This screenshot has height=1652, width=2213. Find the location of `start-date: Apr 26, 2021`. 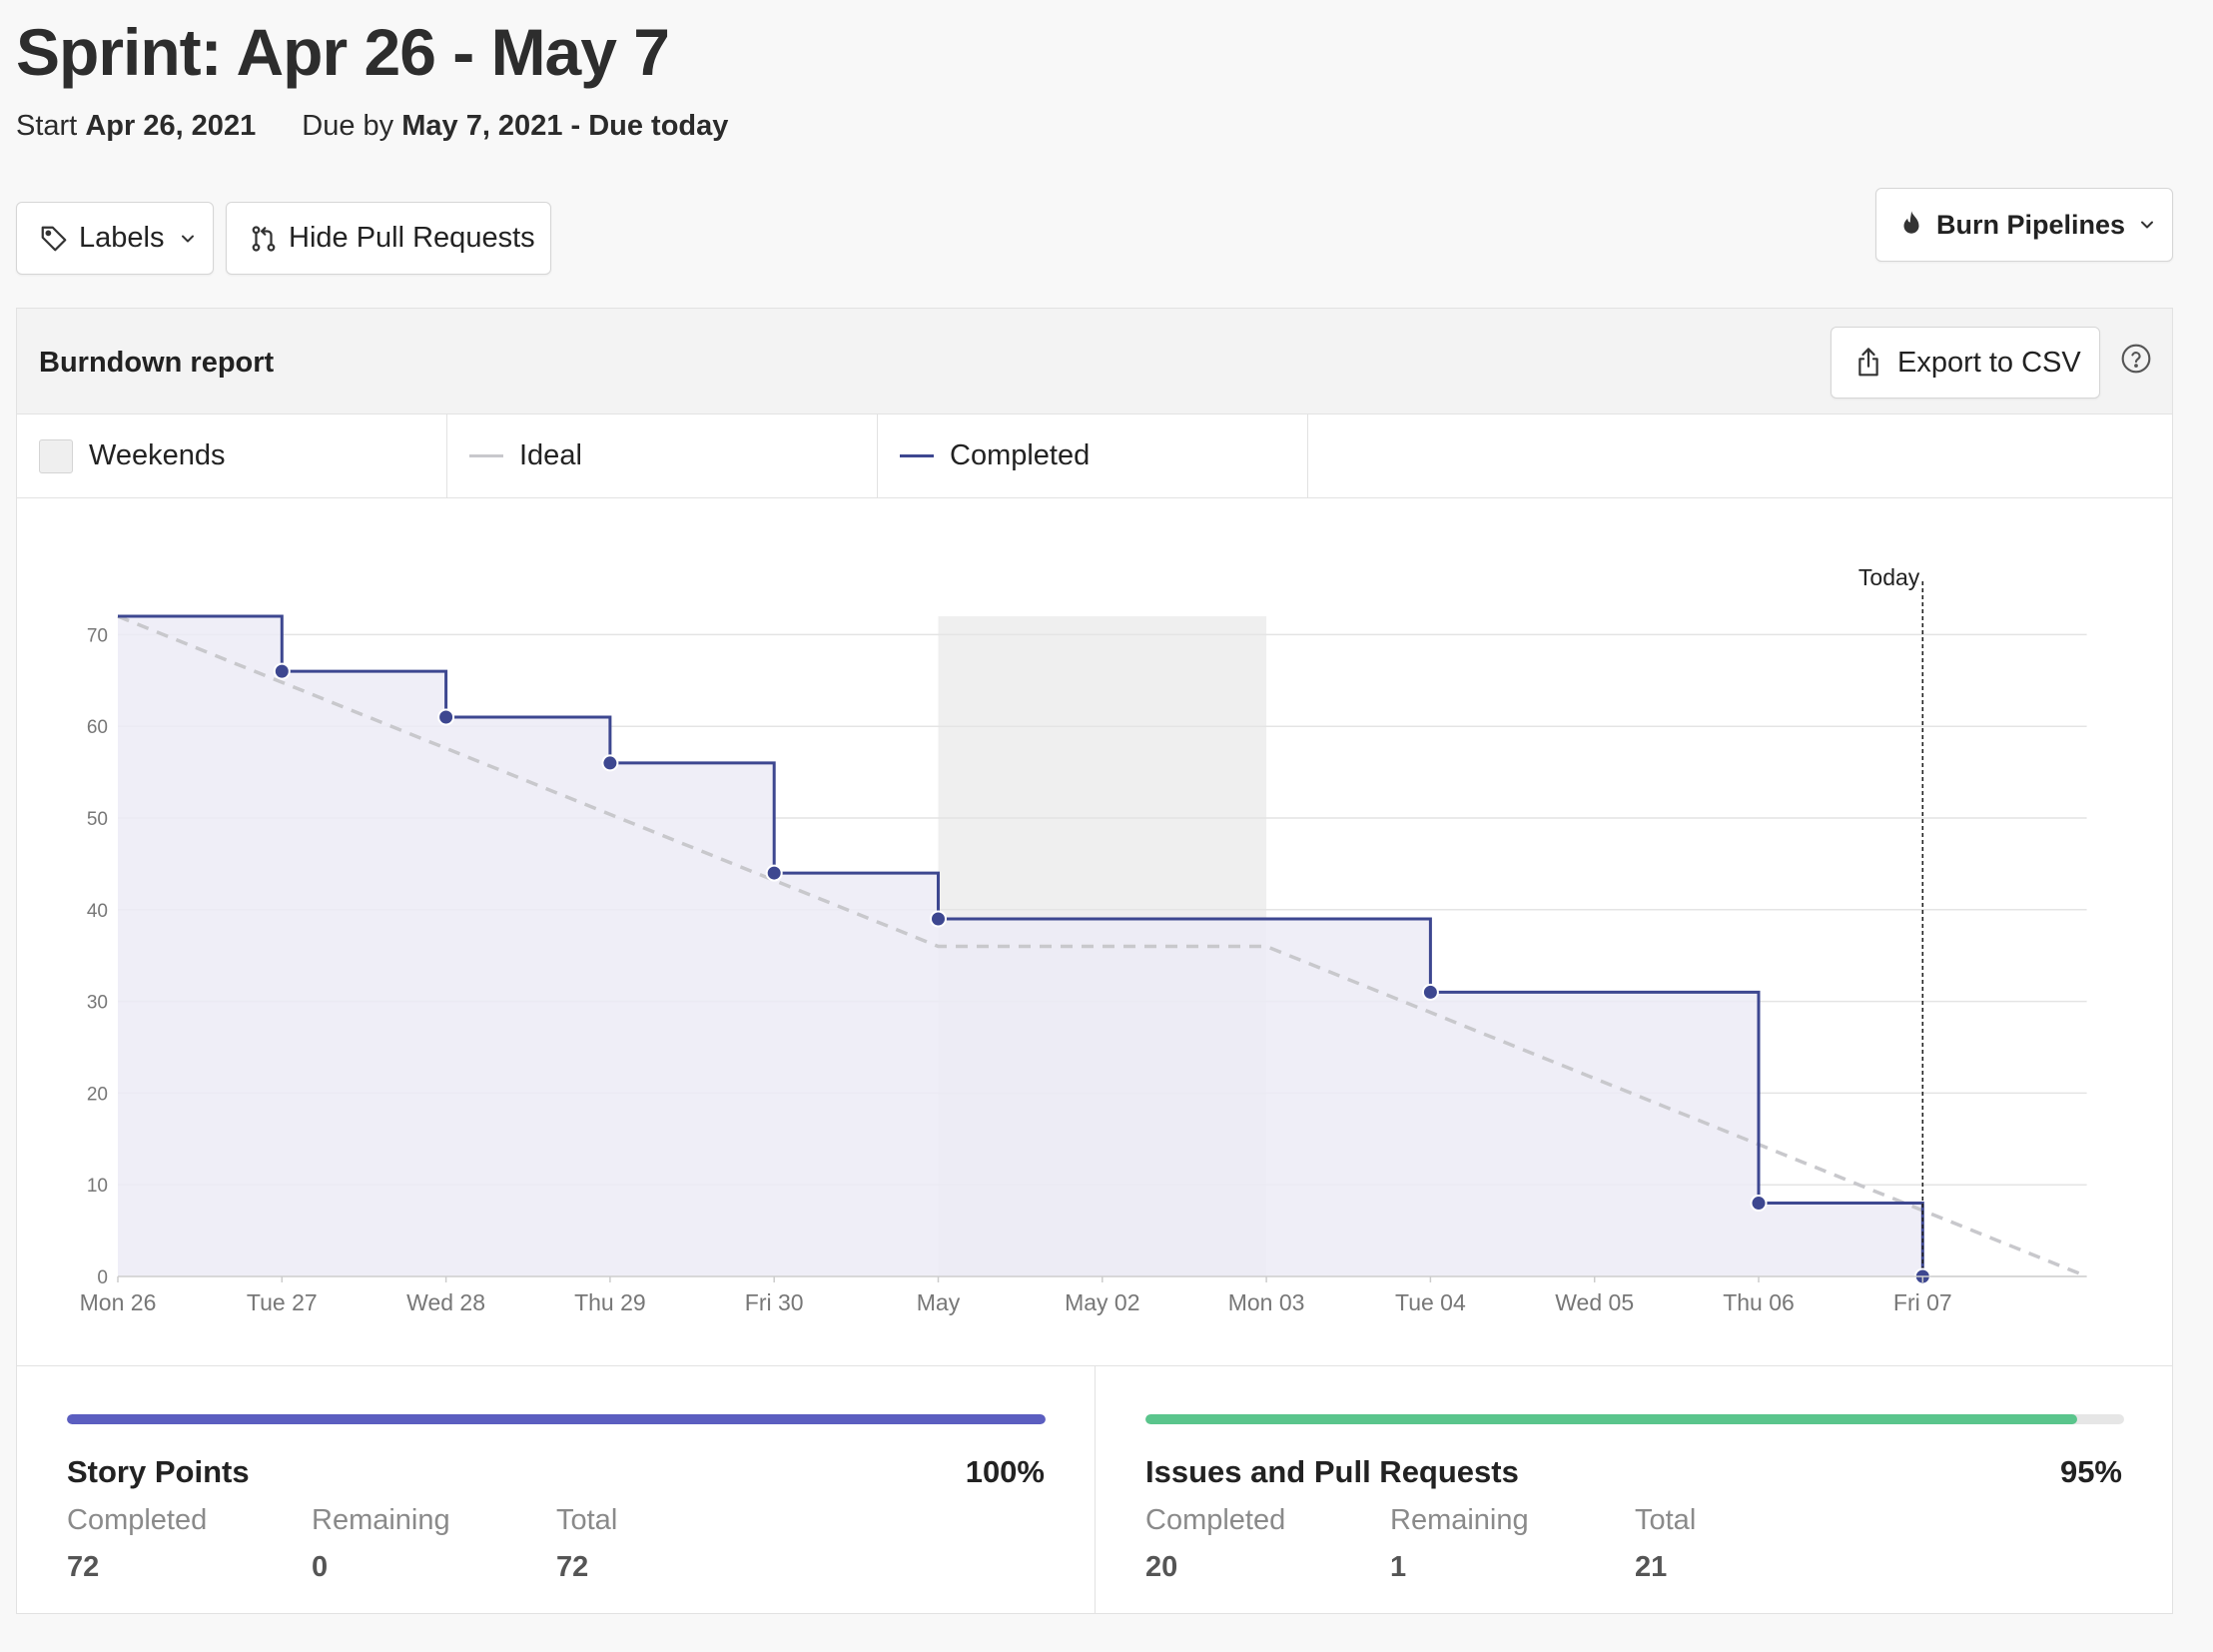

start-date: Apr 26, 2021 is located at coordinates (171, 126).